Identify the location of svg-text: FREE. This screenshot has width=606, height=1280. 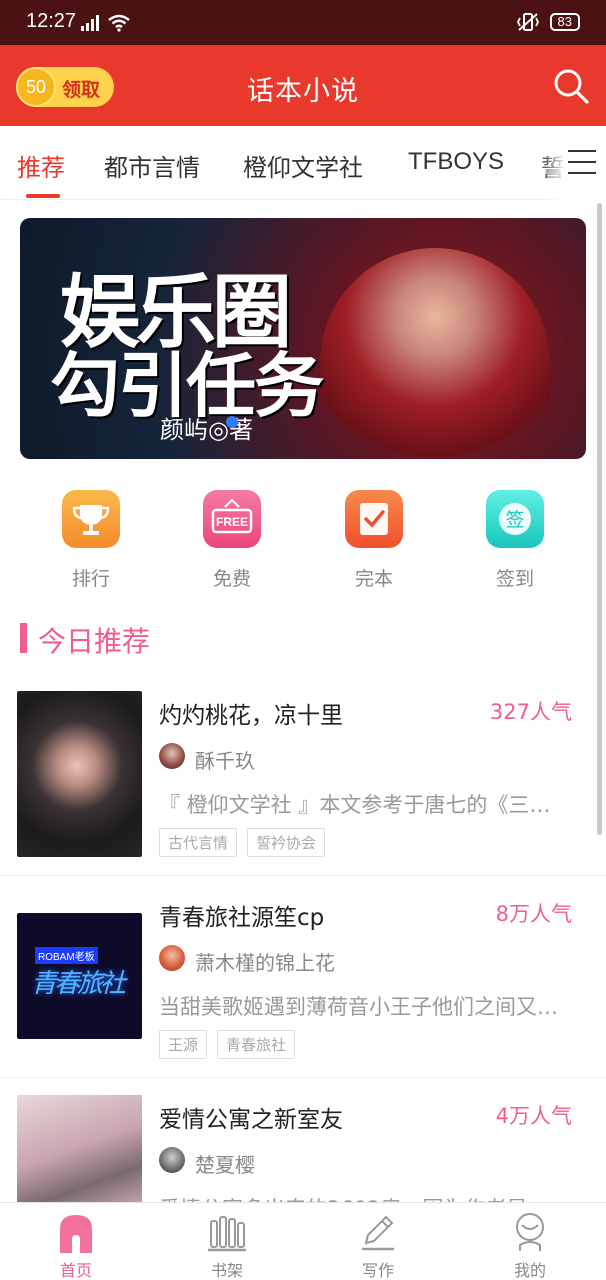
(232, 522).